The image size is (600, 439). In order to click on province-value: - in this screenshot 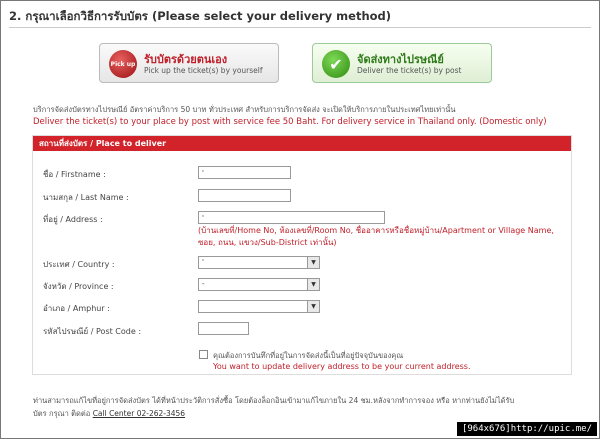, I will do `click(203, 284)`.